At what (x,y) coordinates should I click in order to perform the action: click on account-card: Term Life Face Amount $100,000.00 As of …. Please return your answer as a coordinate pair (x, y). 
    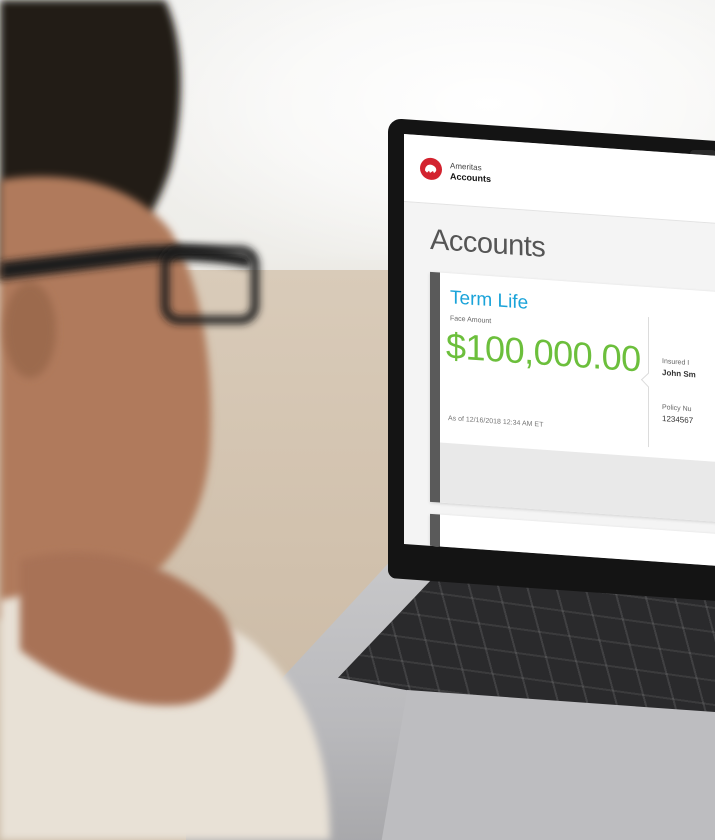
    Looking at the image, I should click on (572, 397).